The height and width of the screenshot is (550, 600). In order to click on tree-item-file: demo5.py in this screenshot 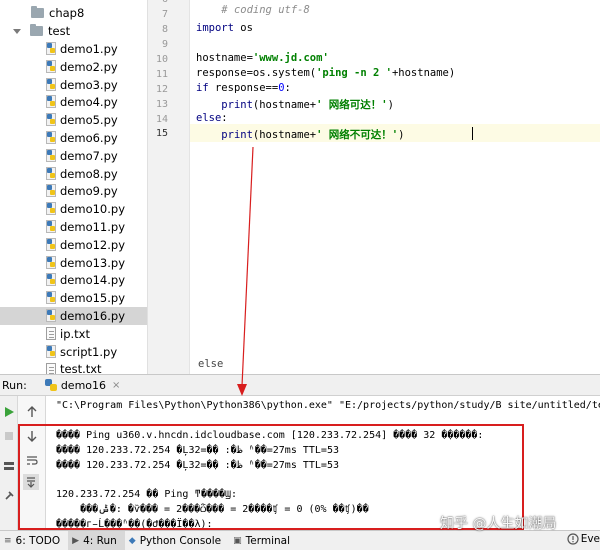, I will do `click(73, 120)`.